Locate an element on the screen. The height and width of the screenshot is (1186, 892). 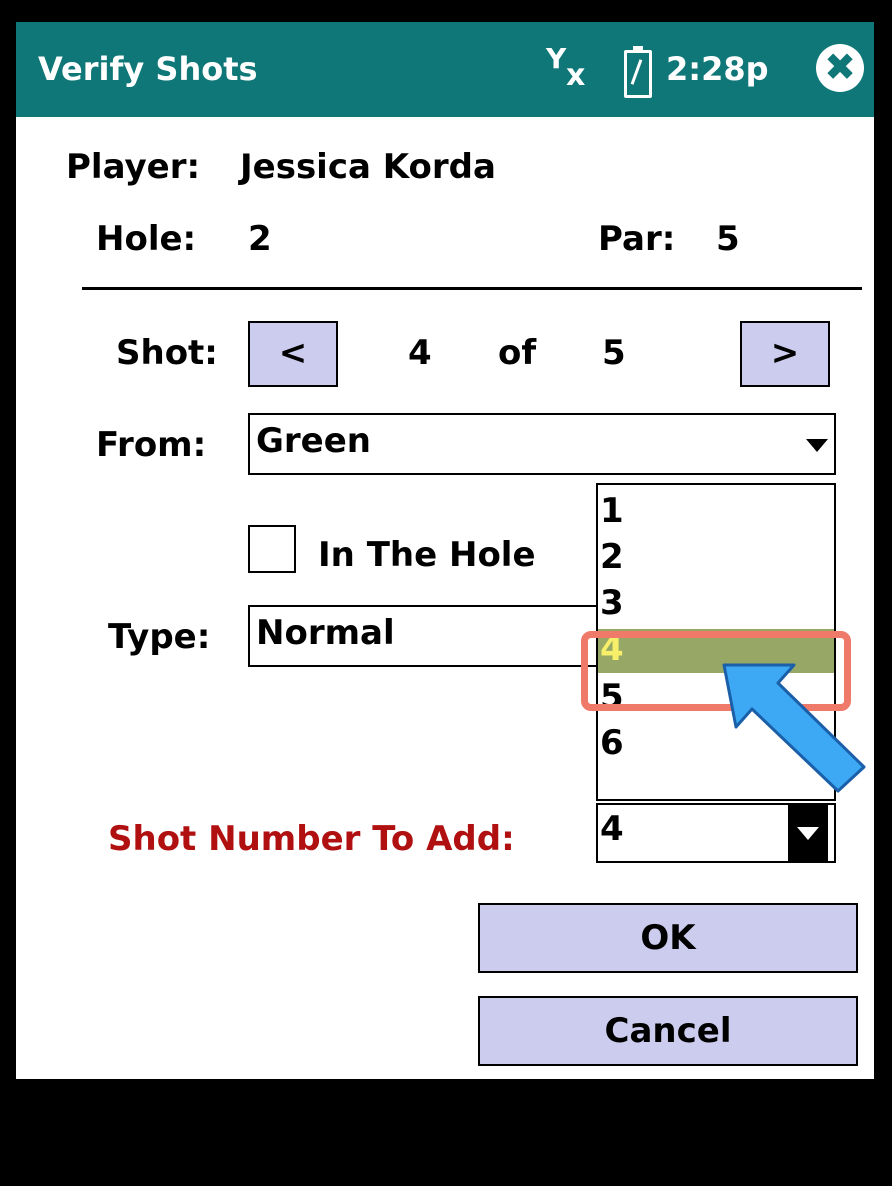
in-the-hole-checkbox is located at coordinates (272, 549).